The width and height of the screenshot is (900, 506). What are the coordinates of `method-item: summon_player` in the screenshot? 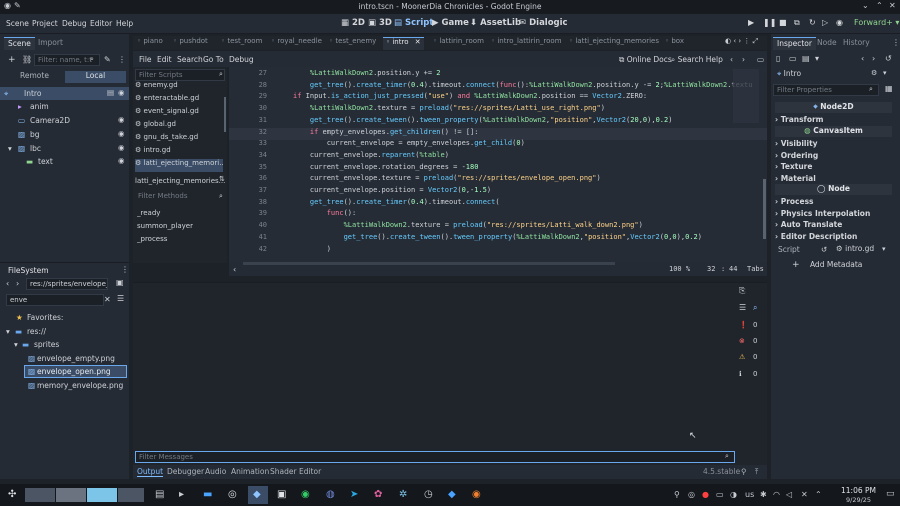 It's located at (181, 228).